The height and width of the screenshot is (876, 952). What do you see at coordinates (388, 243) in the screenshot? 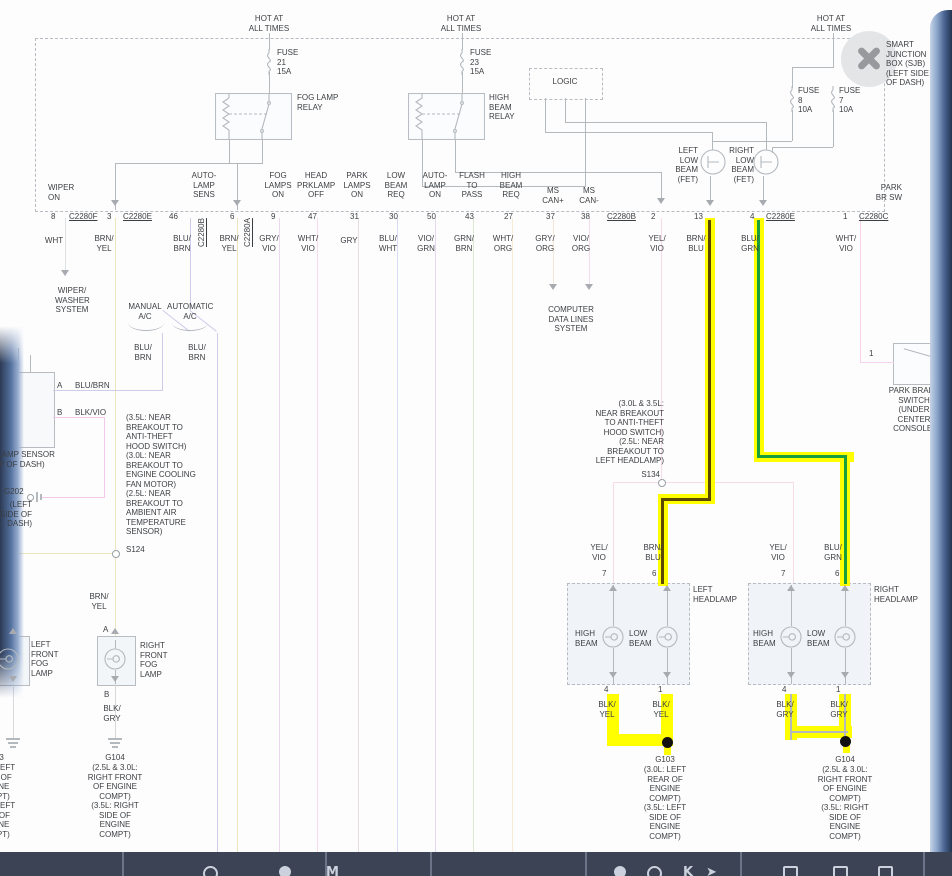
I see `wire-color: BLU/ WHT` at bounding box center [388, 243].